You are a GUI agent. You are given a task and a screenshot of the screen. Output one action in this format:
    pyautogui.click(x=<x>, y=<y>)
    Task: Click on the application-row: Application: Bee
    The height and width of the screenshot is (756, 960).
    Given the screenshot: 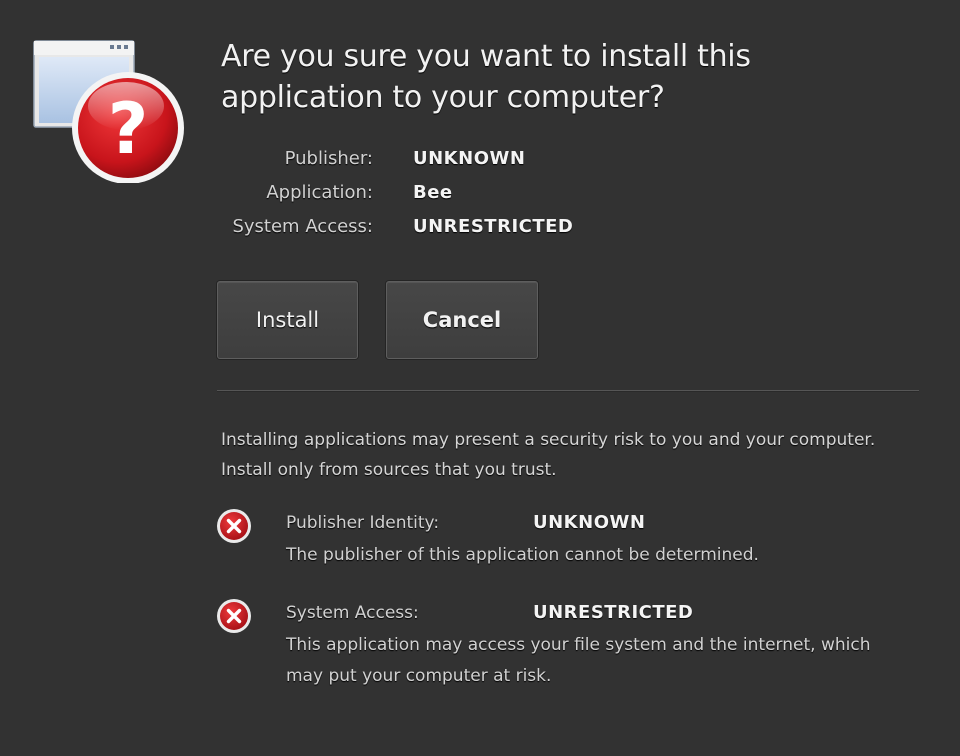 What is the action you would take?
    pyautogui.click(x=460, y=196)
    